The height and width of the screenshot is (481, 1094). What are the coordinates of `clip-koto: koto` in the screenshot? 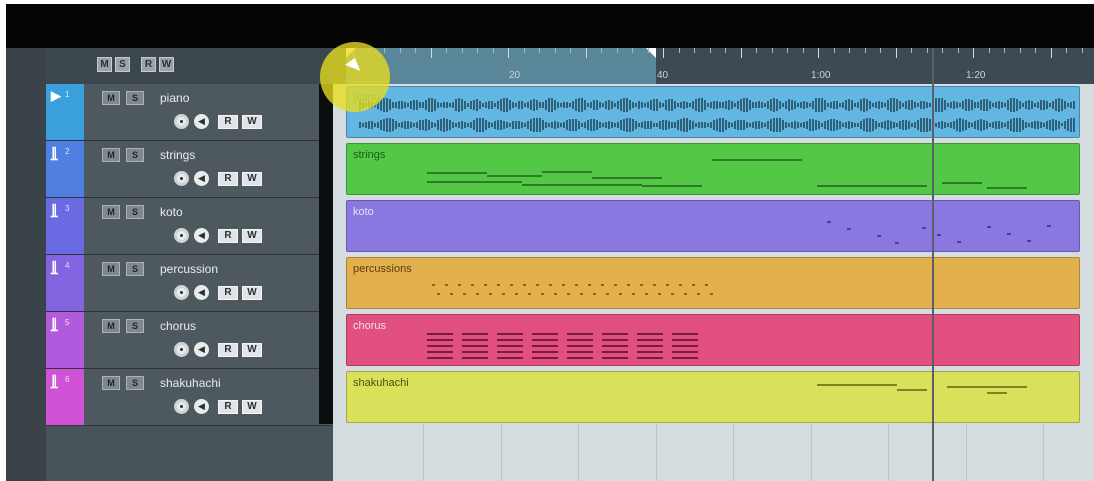 It's located at (713, 226).